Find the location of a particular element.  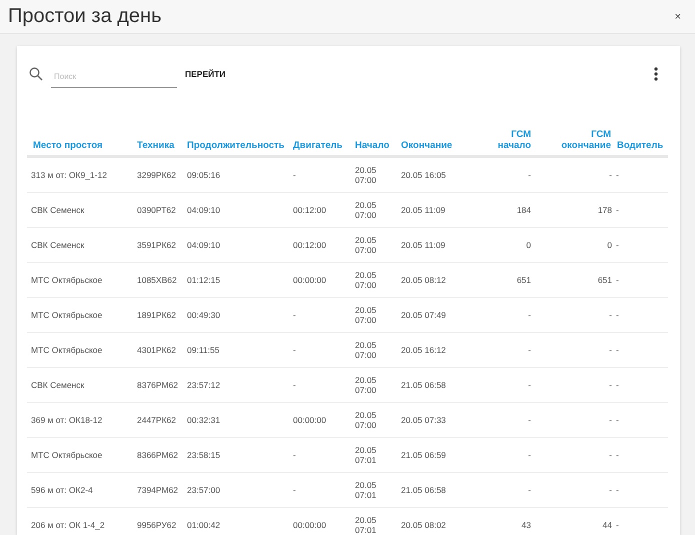

column-header: Окончание is located at coordinates (426, 145).